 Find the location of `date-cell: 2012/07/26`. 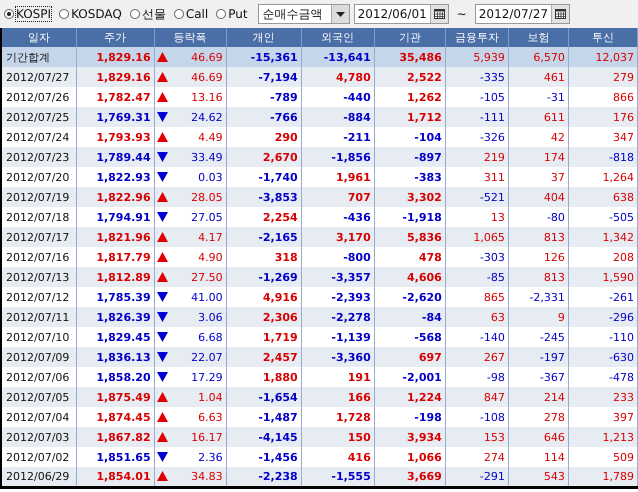

date-cell: 2012/07/26 is located at coordinates (38, 97).